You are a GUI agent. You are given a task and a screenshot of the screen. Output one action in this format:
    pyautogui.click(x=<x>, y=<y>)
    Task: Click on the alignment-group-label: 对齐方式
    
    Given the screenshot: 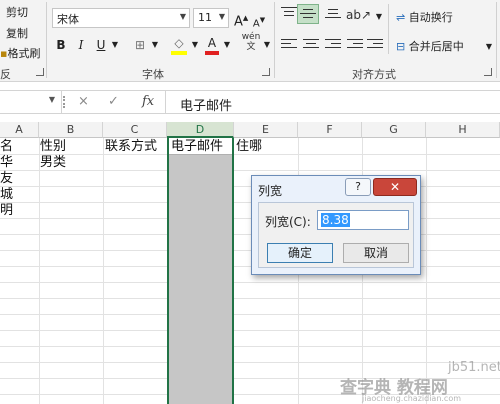 What is the action you would take?
    pyautogui.click(x=374, y=74)
    